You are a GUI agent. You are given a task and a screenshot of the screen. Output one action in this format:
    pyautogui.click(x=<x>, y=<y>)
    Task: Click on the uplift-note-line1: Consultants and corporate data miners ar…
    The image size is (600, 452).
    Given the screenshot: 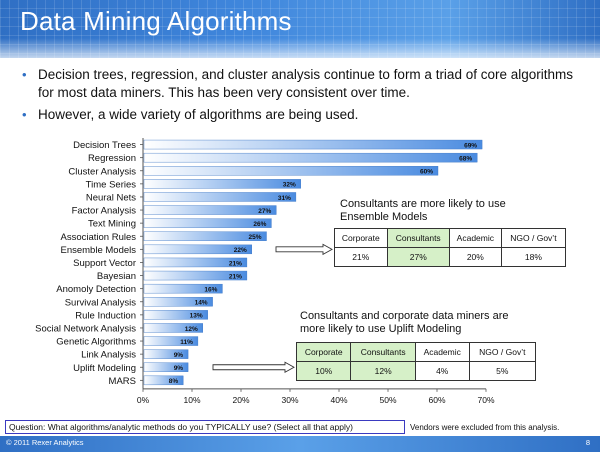 What is the action you would take?
    pyautogui.click(x=404, y=316)
    